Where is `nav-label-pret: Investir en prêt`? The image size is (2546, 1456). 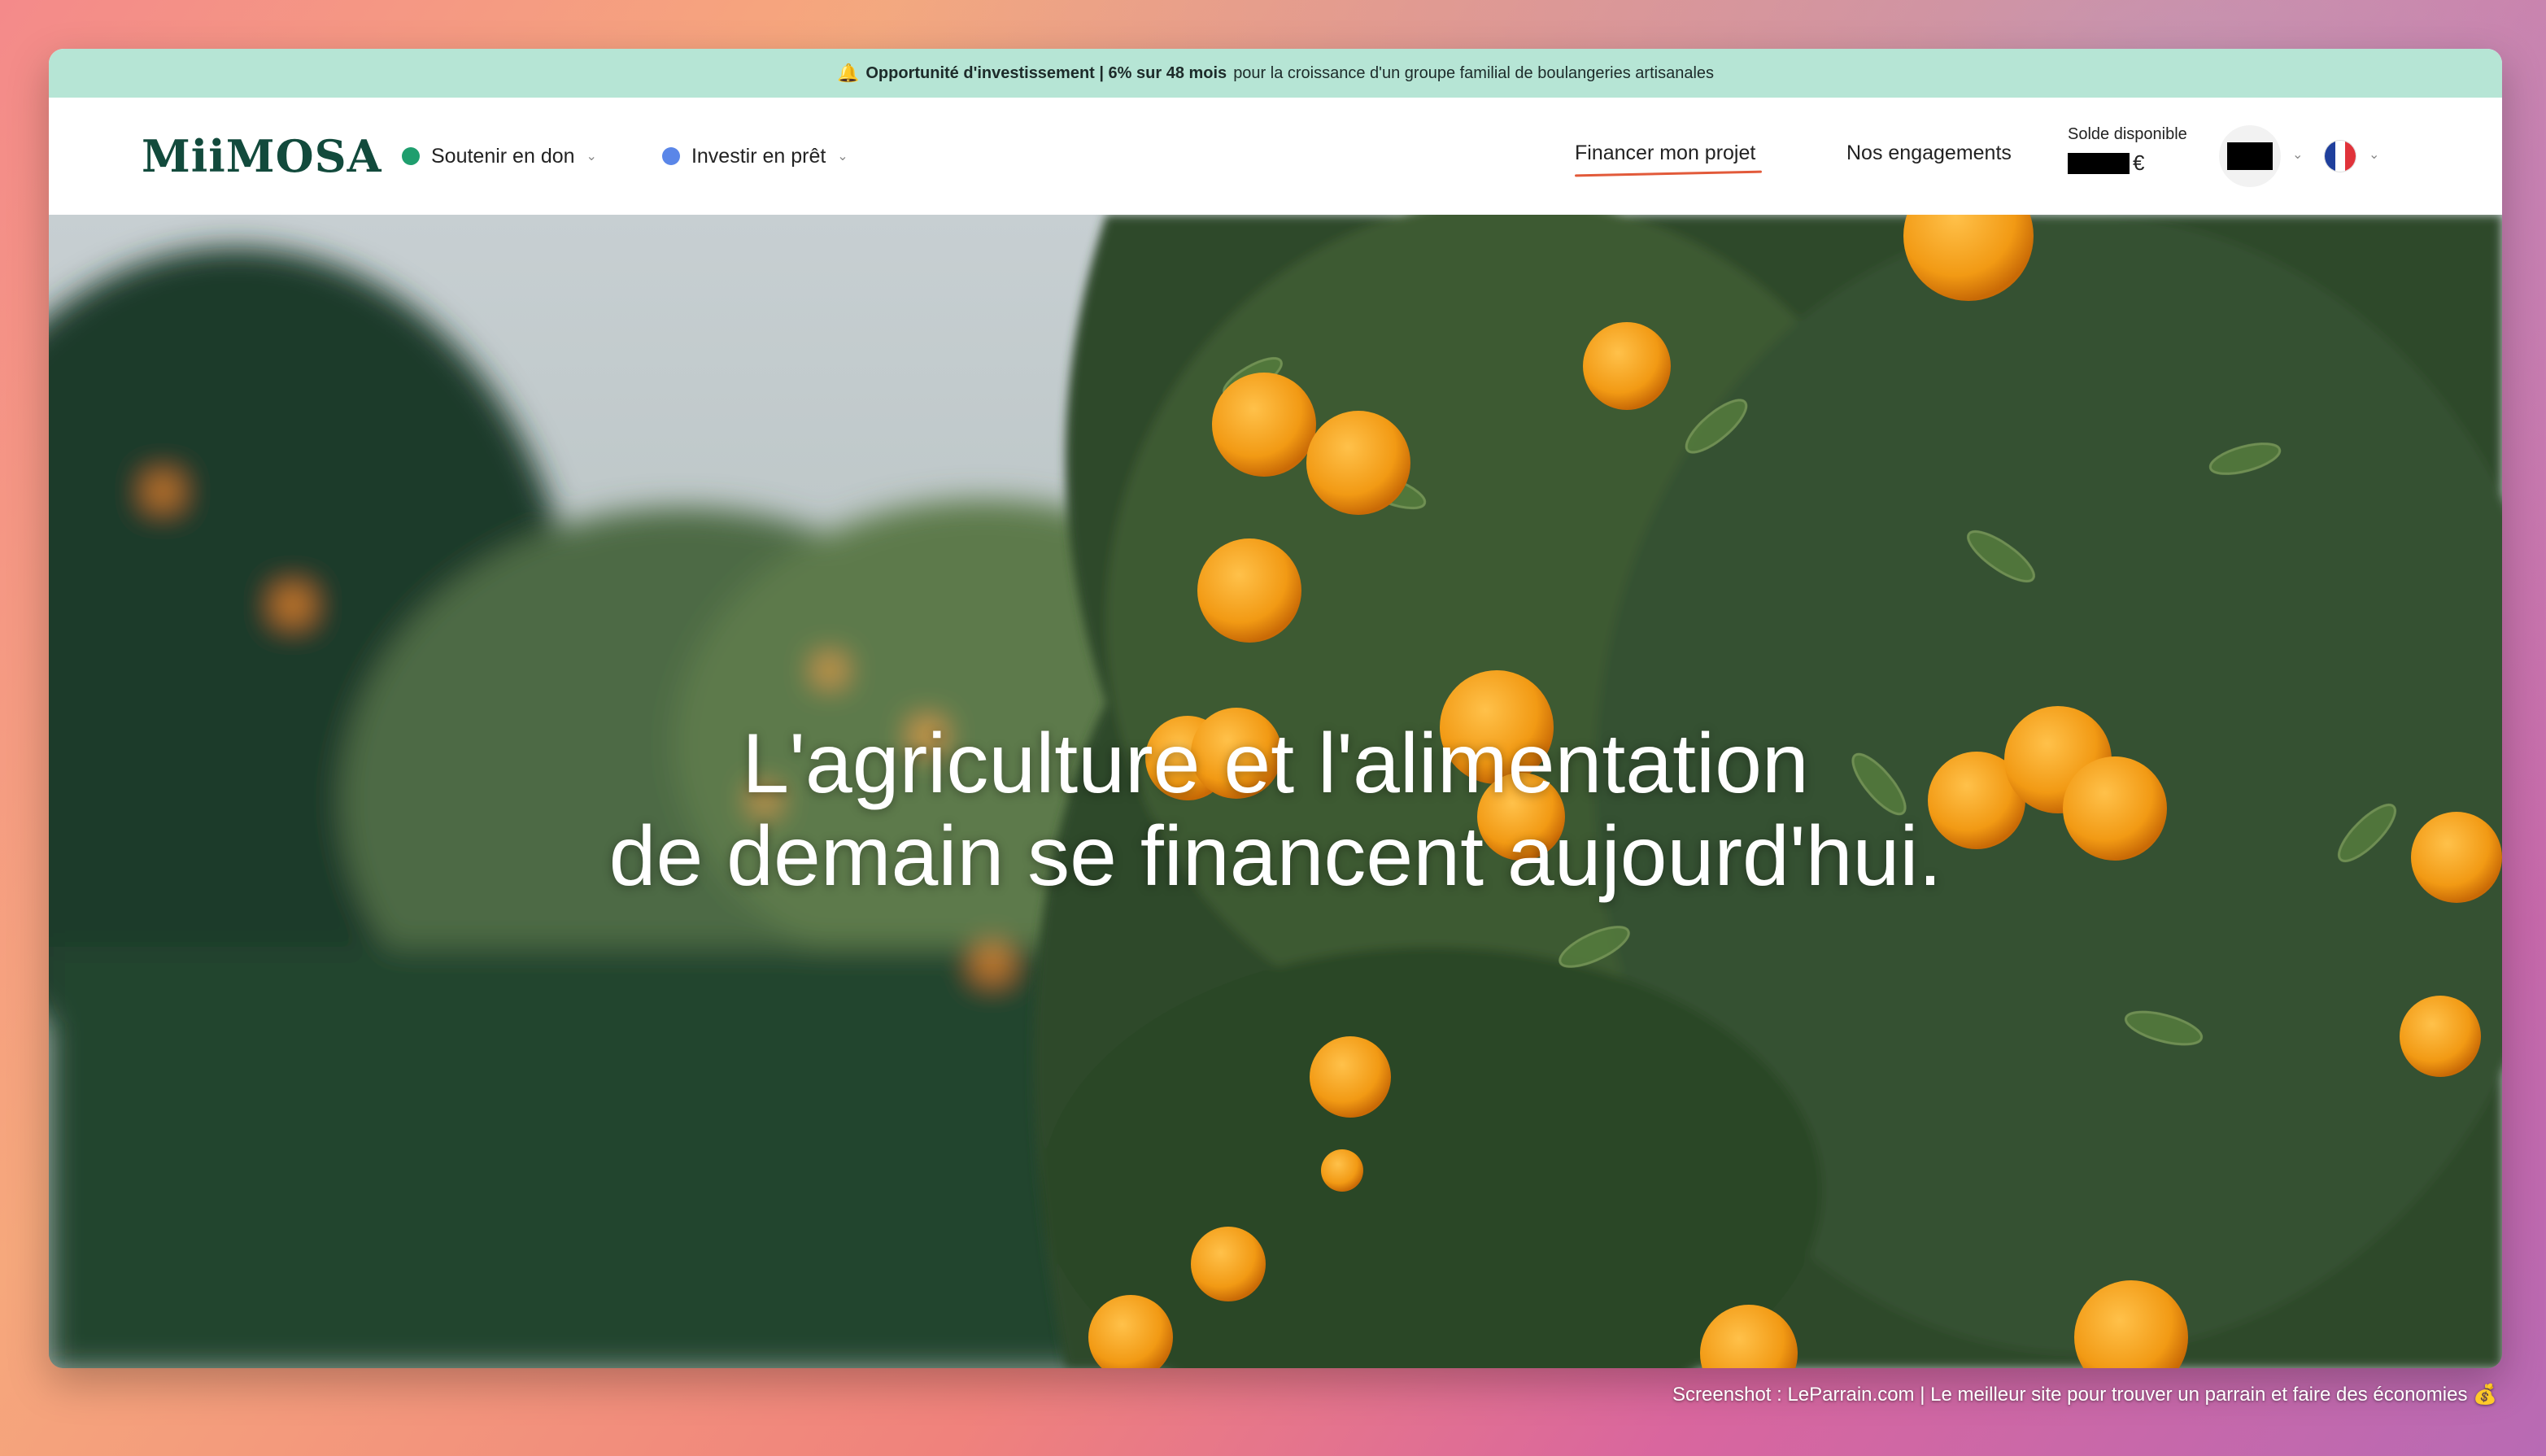 nav-label-pret: Investir en prêt is located at coordinates (758, 156).